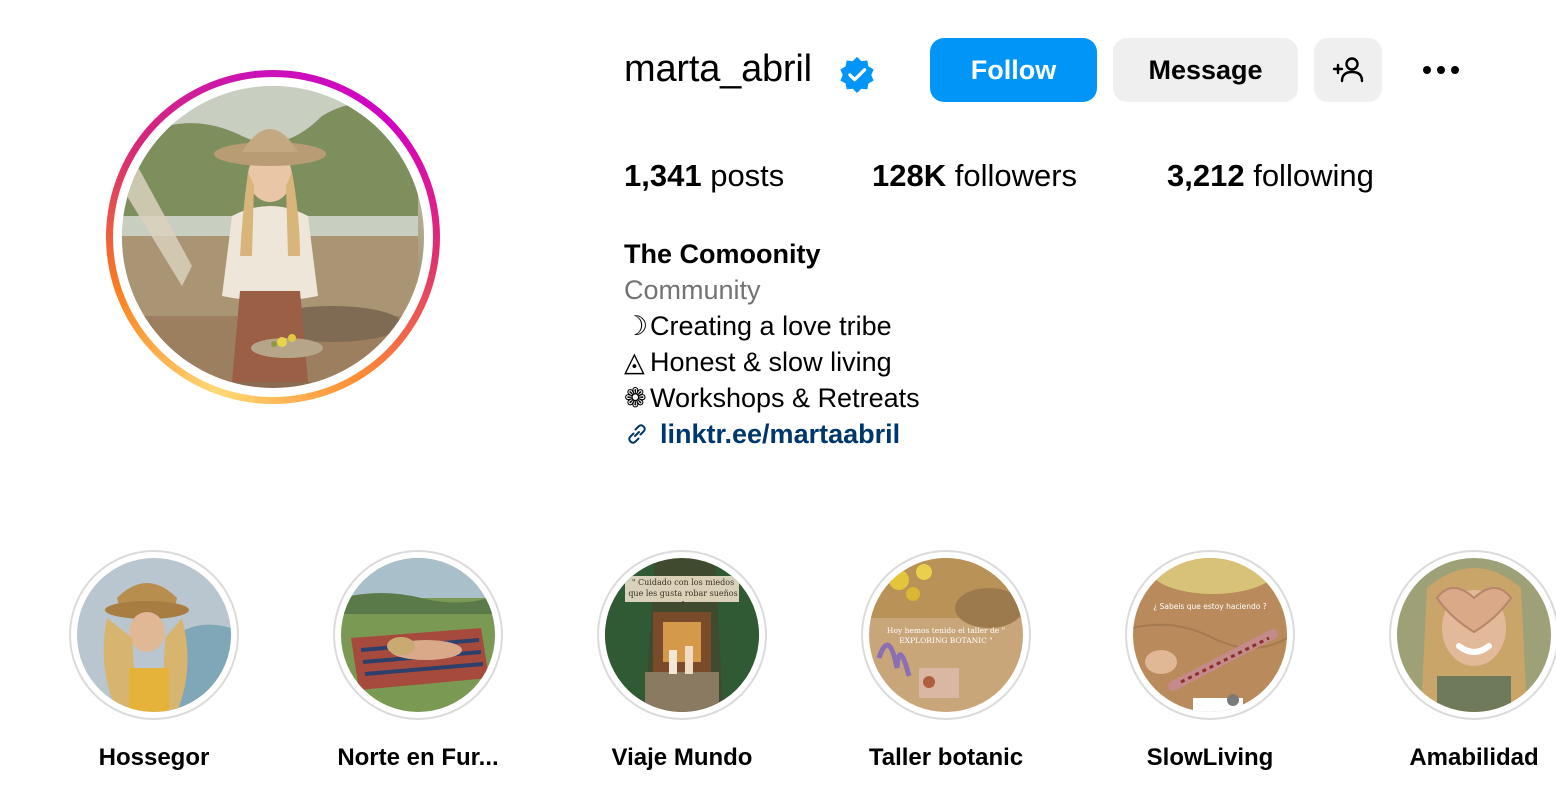 This screenshot has height=790, width=1556. I want to click on profile-username: marta_abril, so click(718, 69).